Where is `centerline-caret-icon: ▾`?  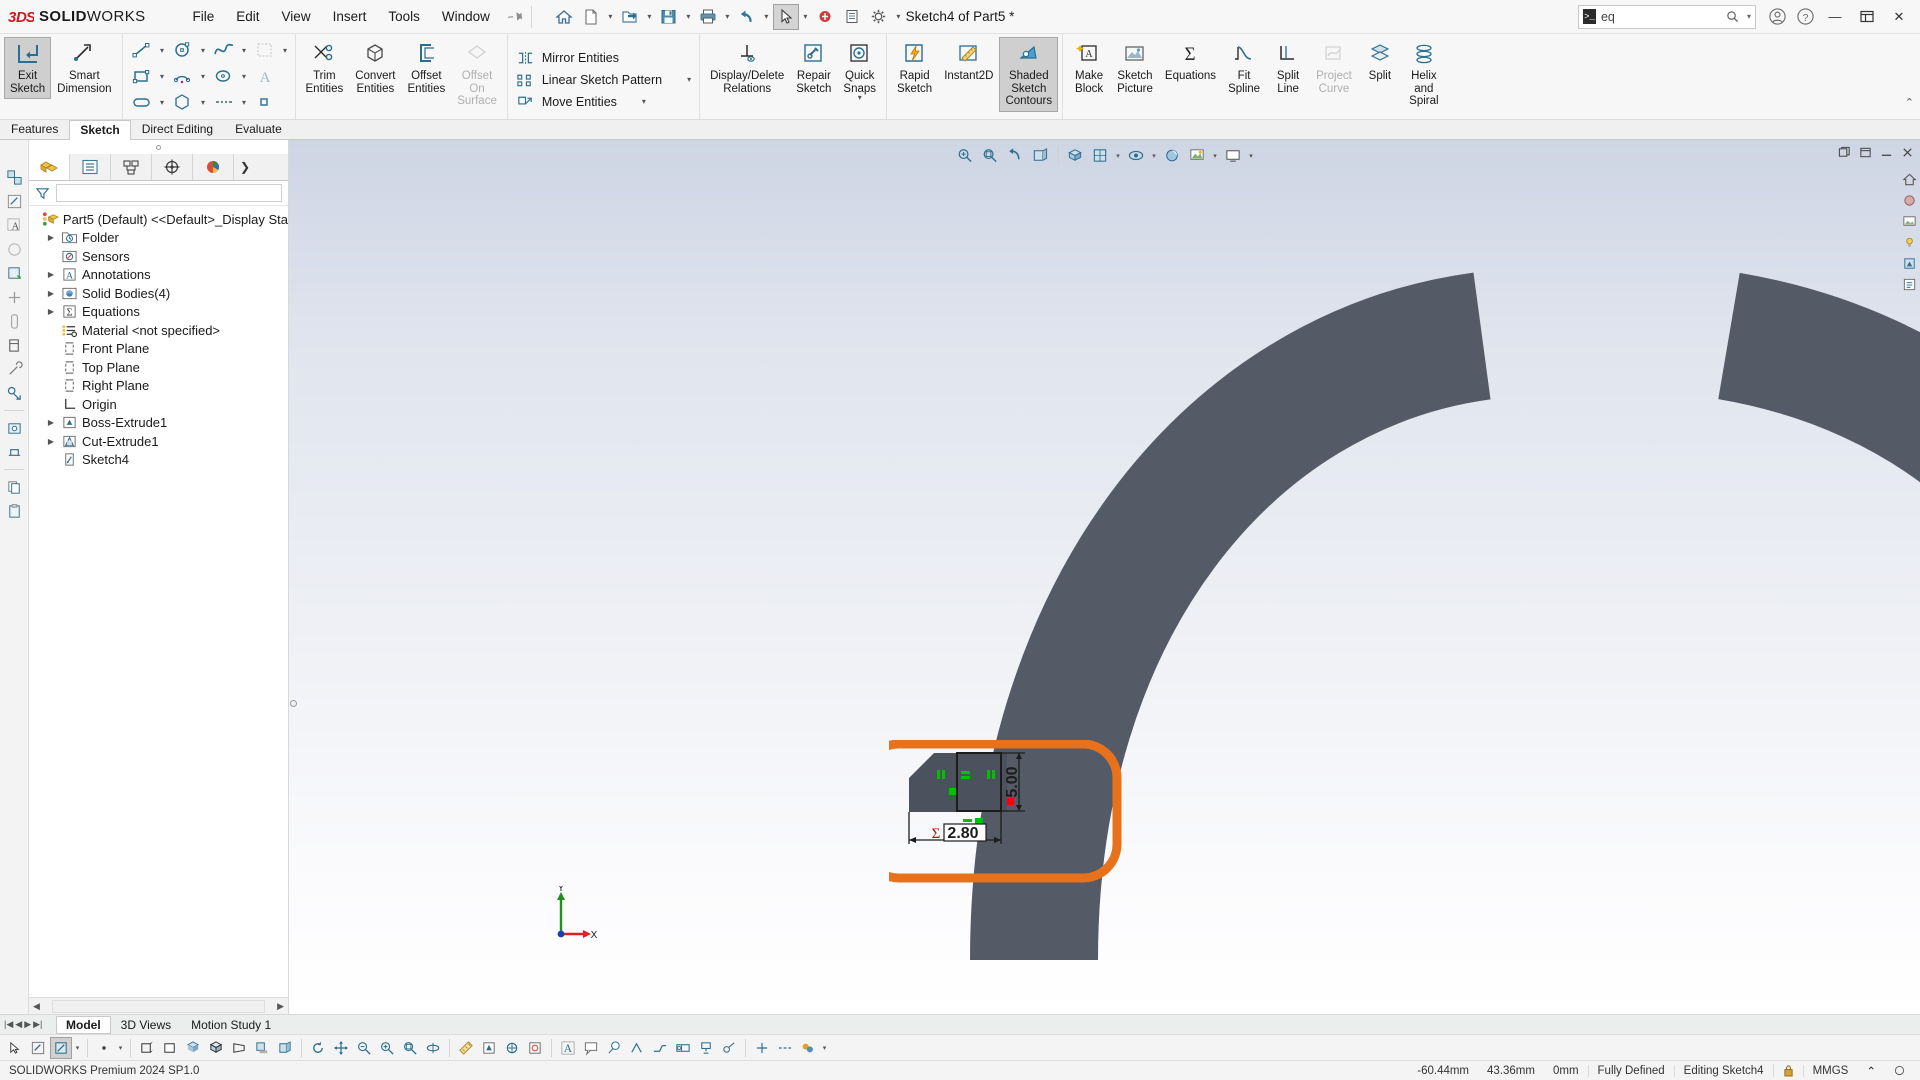
centerline-caret-icon: ▾ is located at coordinates (244, 102).